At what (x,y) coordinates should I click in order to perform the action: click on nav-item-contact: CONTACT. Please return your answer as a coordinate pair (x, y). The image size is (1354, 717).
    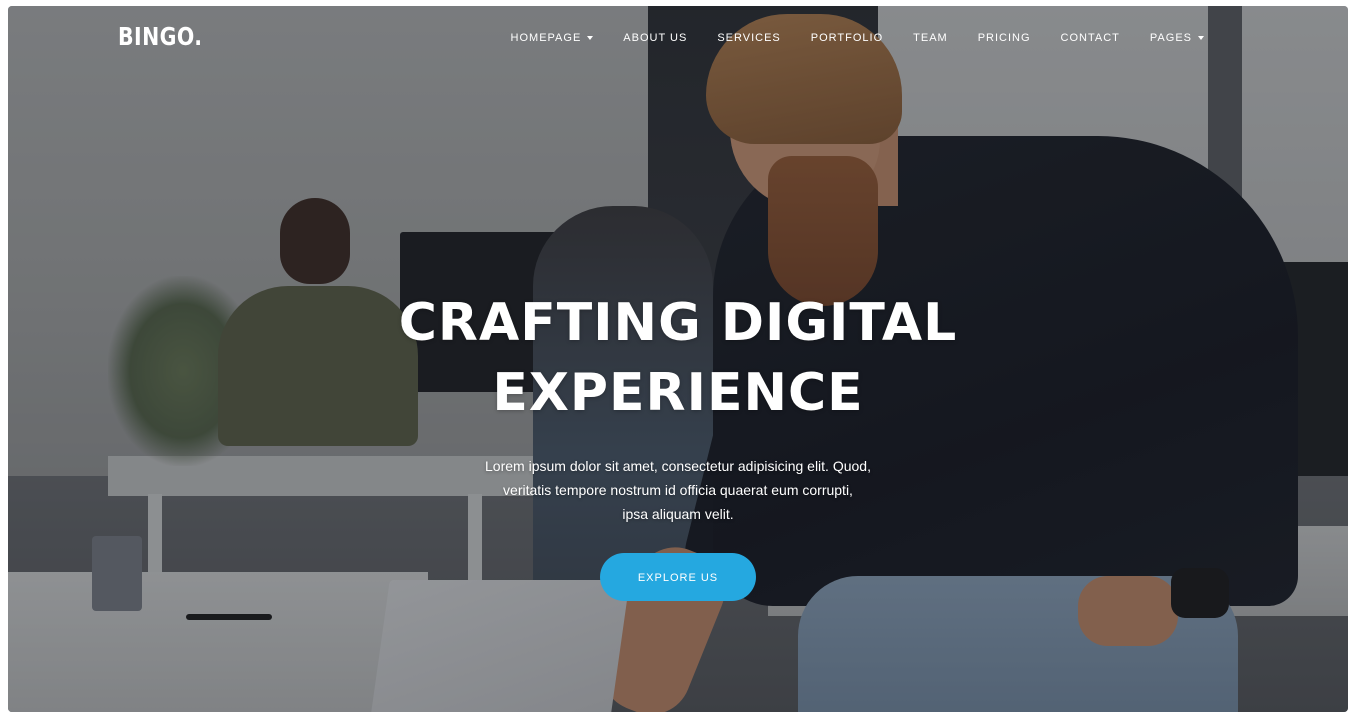
    Looking at the image, I should click on (1090, 38).